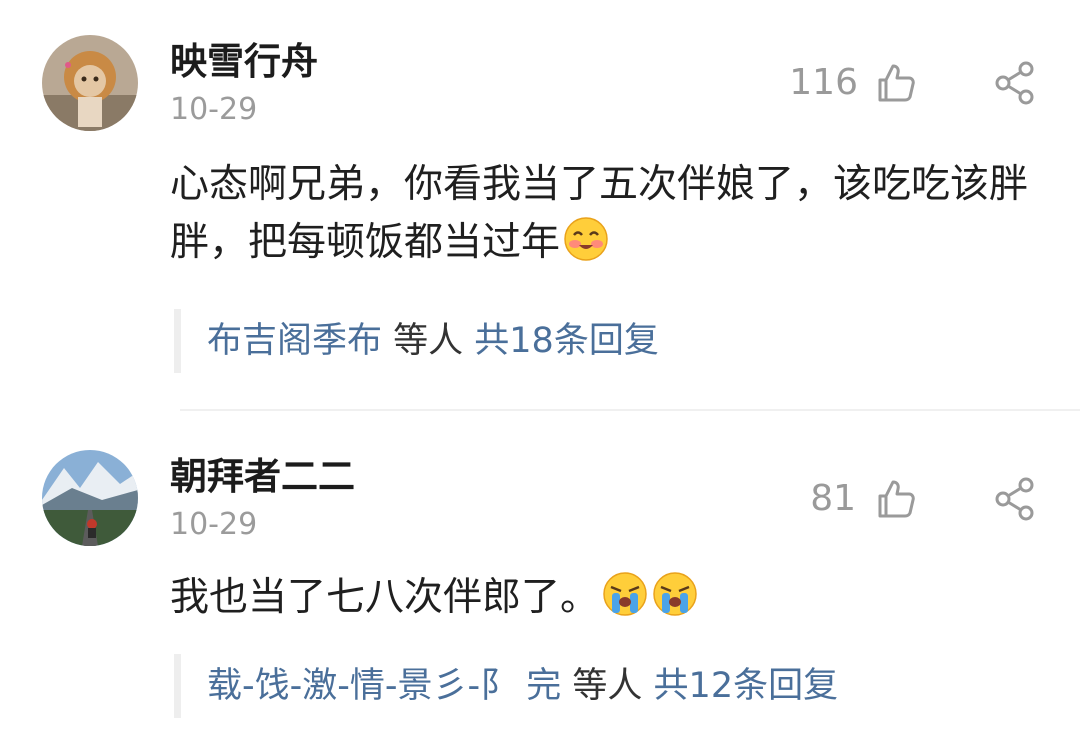  I want to click on comment-text: 心态啊兄弟，你看我当了五次伴娘了，该吃吃该胖胖，把每顿饭都当过年, so click(610, 218).